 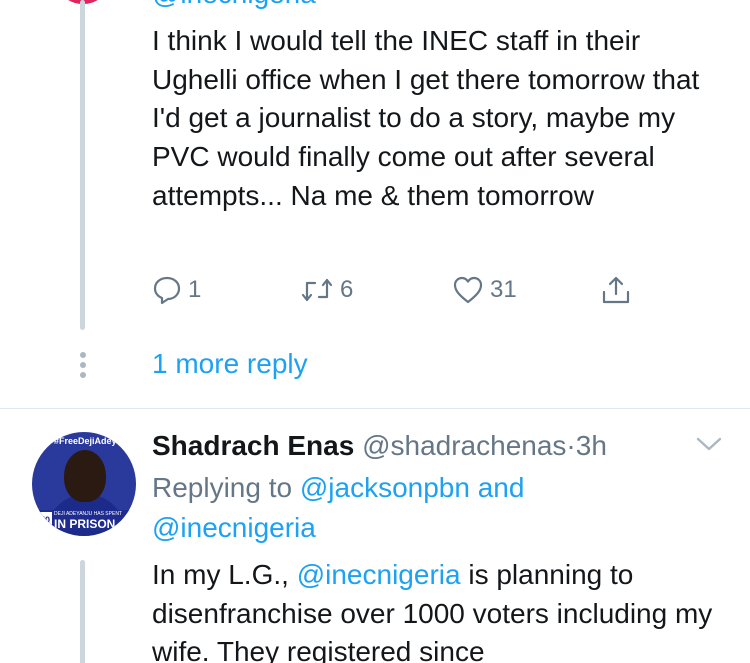 I want to click on share-icon, so click(x=616, y=290).